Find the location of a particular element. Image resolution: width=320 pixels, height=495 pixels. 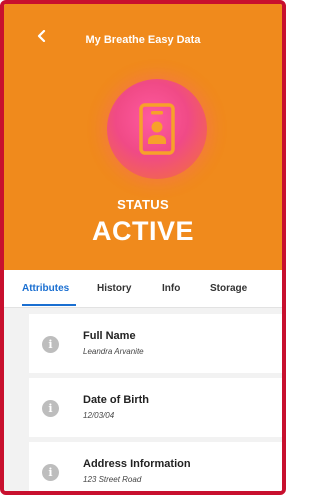

tab-bar: Attributes History Info Storage is located at coordinates (143, 289).